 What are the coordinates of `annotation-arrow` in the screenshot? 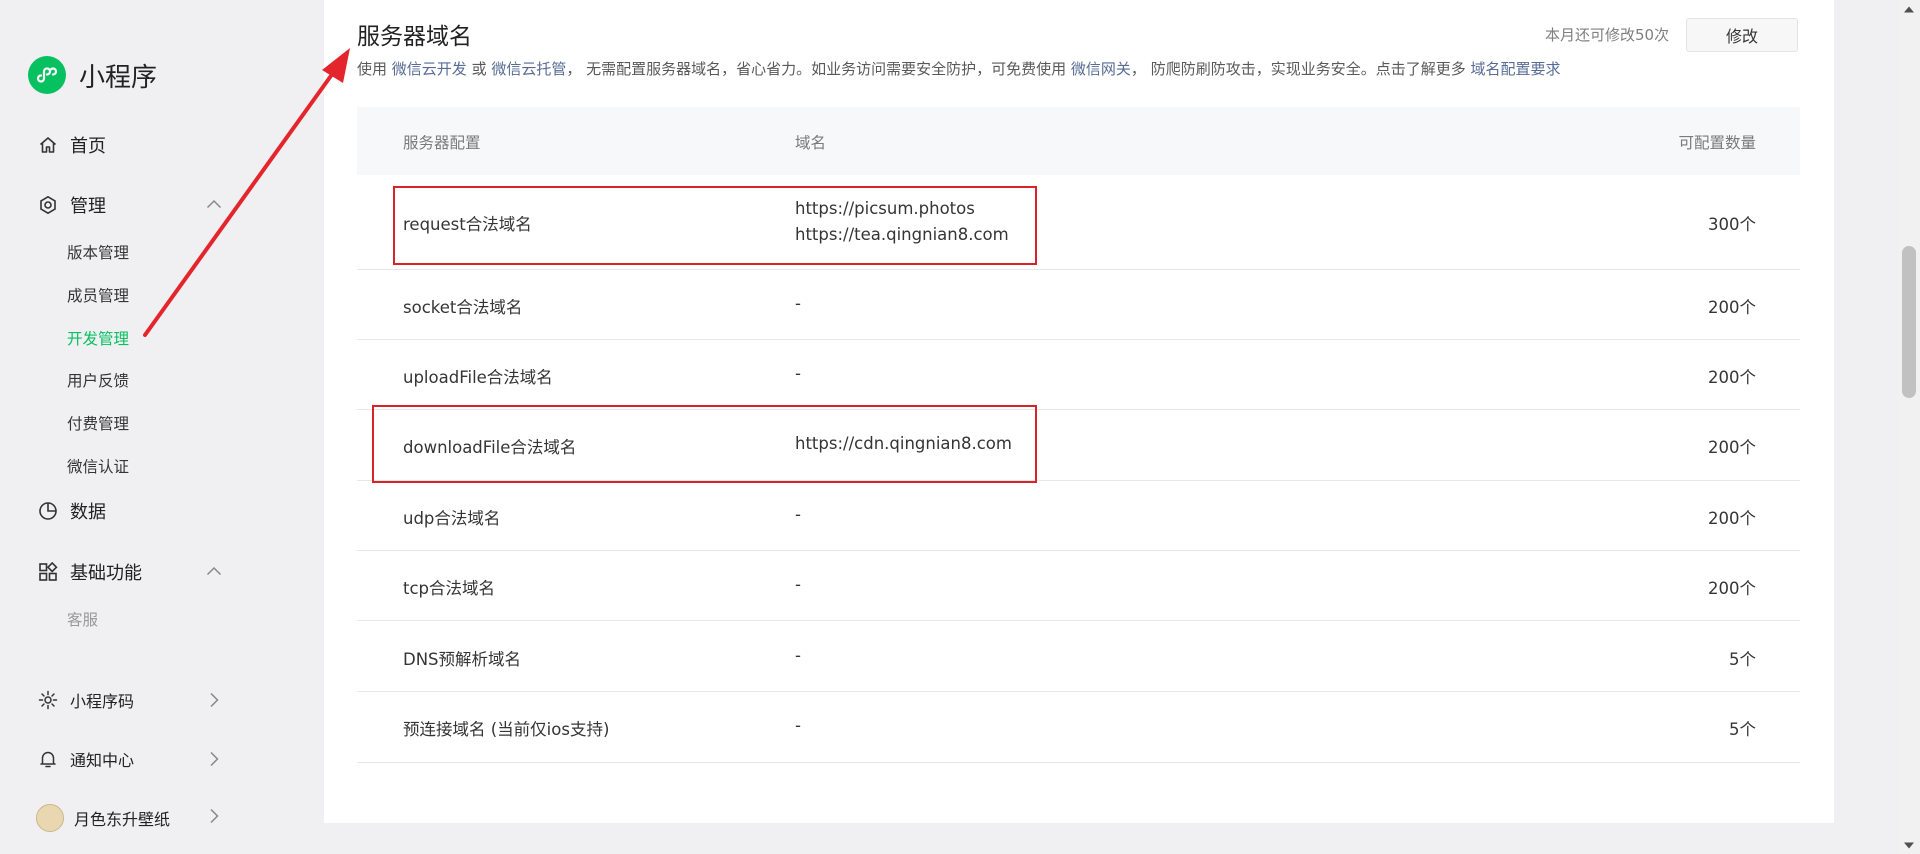 It's located at (246, 192).